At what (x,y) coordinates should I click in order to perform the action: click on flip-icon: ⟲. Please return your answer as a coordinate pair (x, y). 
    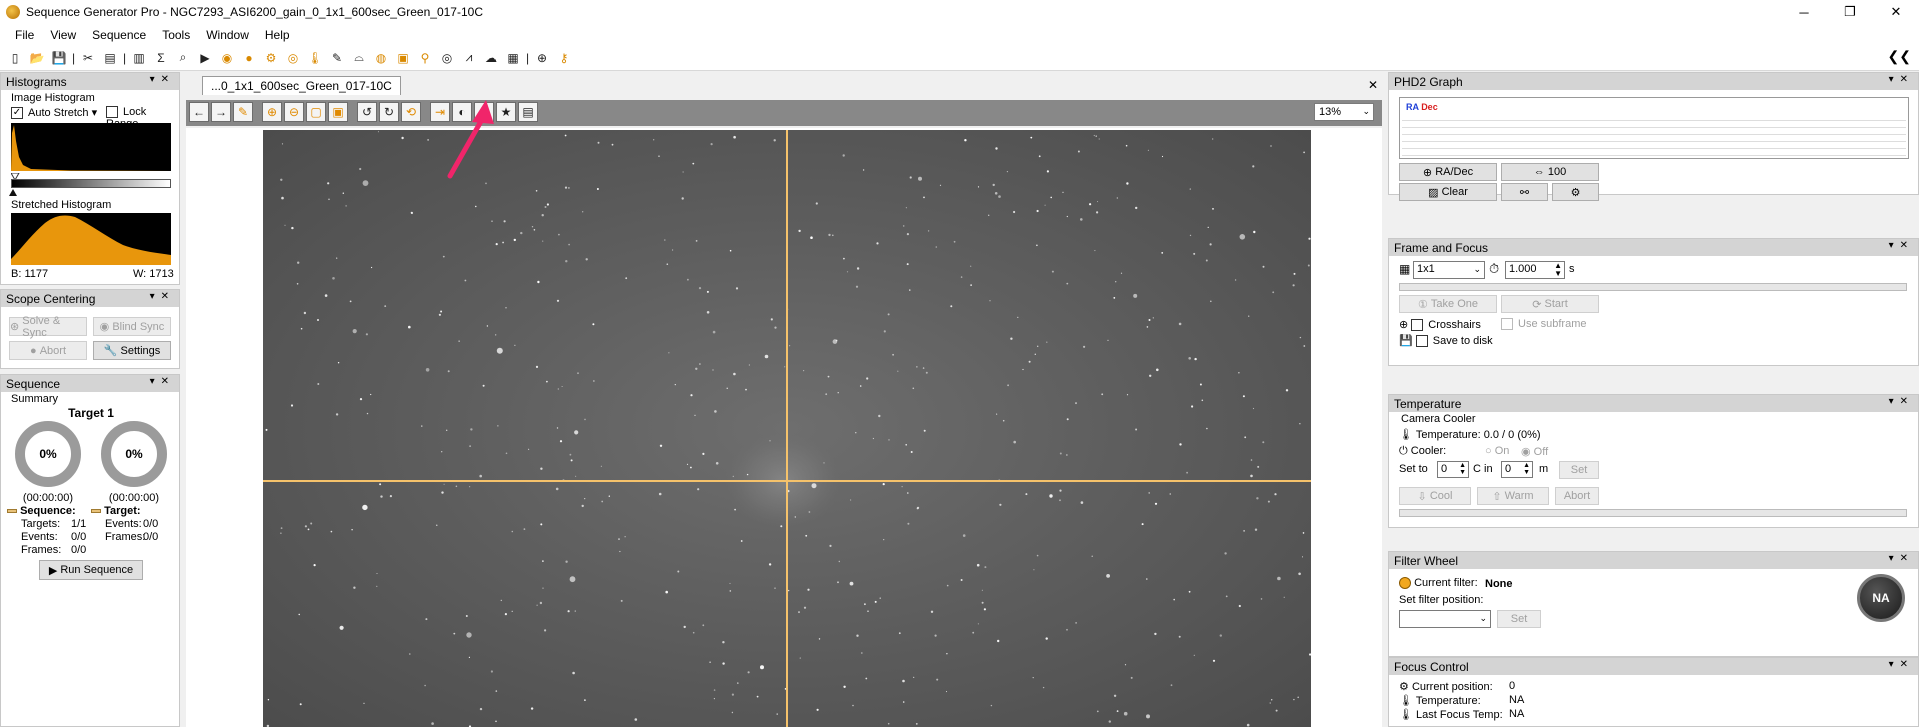
    Looking at the image, I should click on (411, 112).